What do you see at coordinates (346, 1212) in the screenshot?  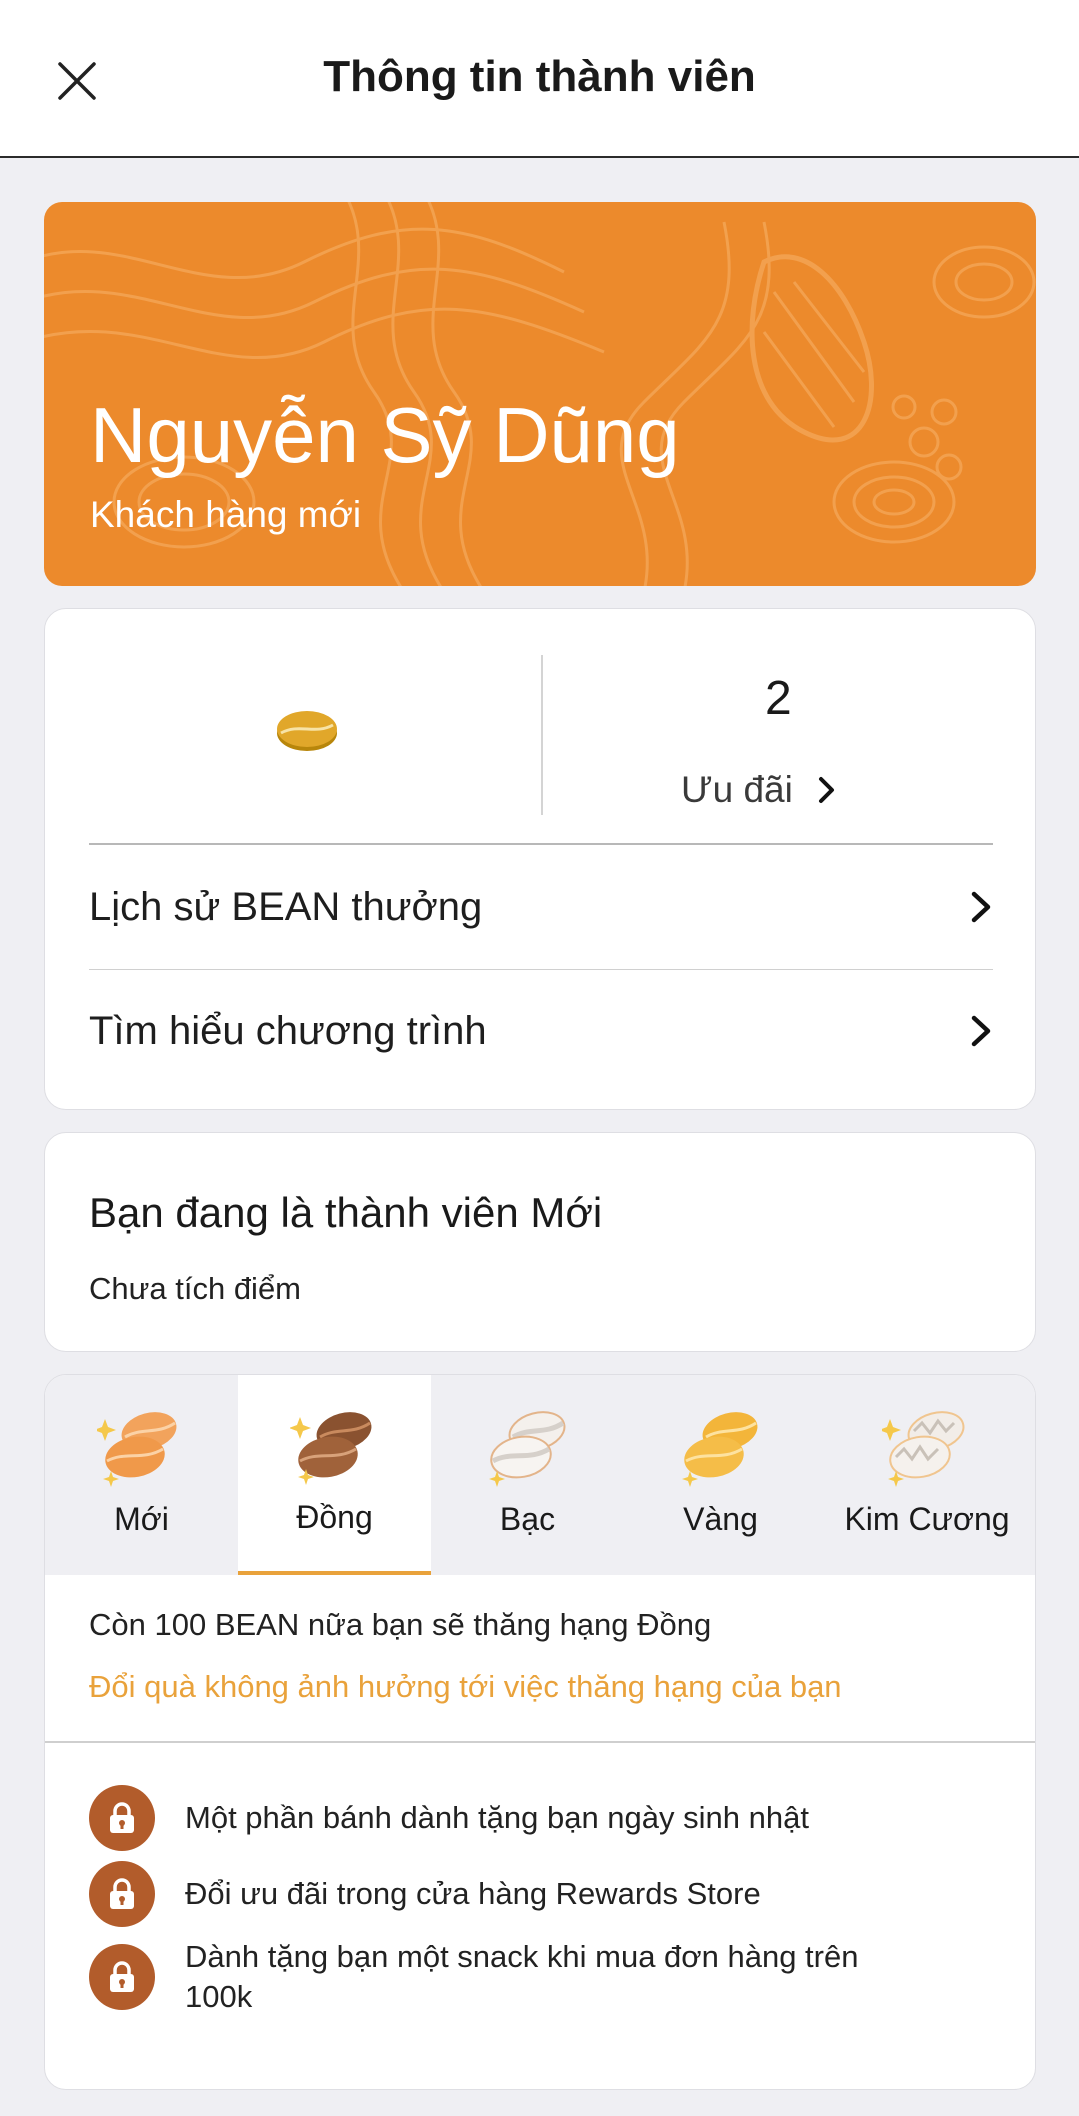 I see `membership-heading: Bạn đang là thành viên Mới` at bounding box center [346, 1212].